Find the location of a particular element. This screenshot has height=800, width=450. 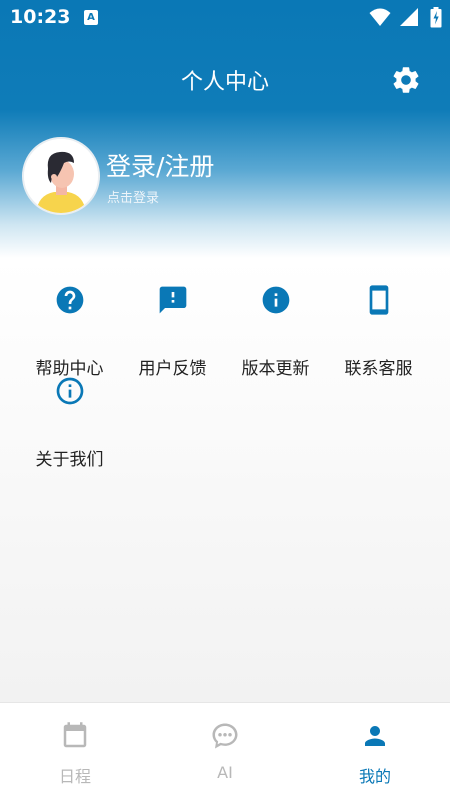

bottom-navigation: 日程 AI 我的 is located at coordinates (225, 751).